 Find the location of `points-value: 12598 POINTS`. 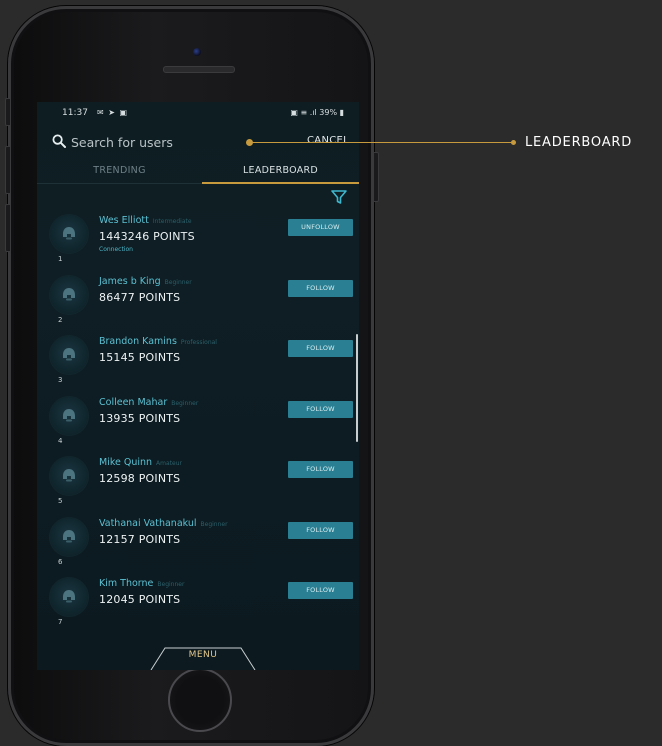

points-value: 12598 POINTS is located at coordinates (140, 478).